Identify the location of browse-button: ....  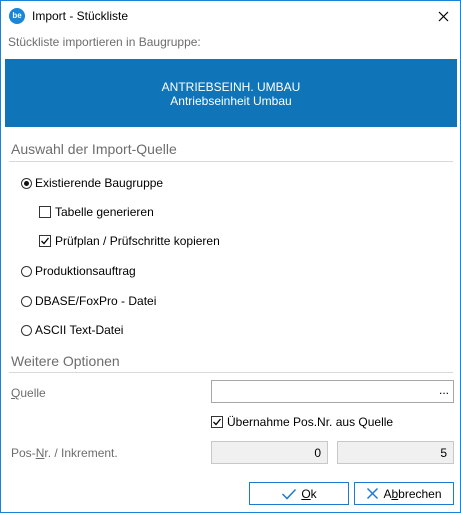
(444, 390).